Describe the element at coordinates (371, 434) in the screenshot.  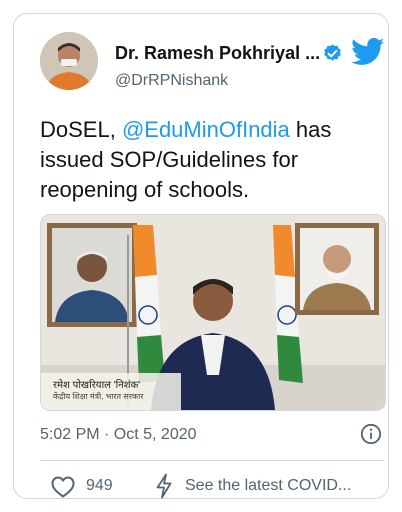
I see `info-icon` at that location.